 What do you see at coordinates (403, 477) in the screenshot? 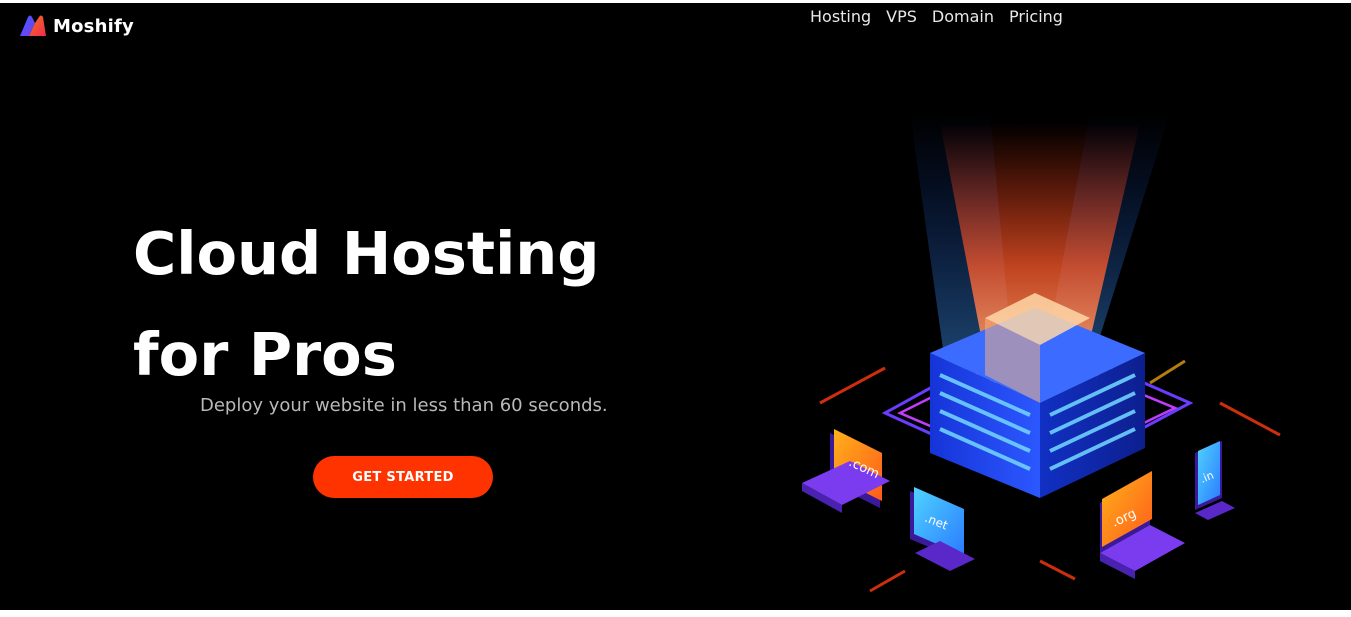
I see `get-started-button: GET STARTED` at bounding box center [403, 477].